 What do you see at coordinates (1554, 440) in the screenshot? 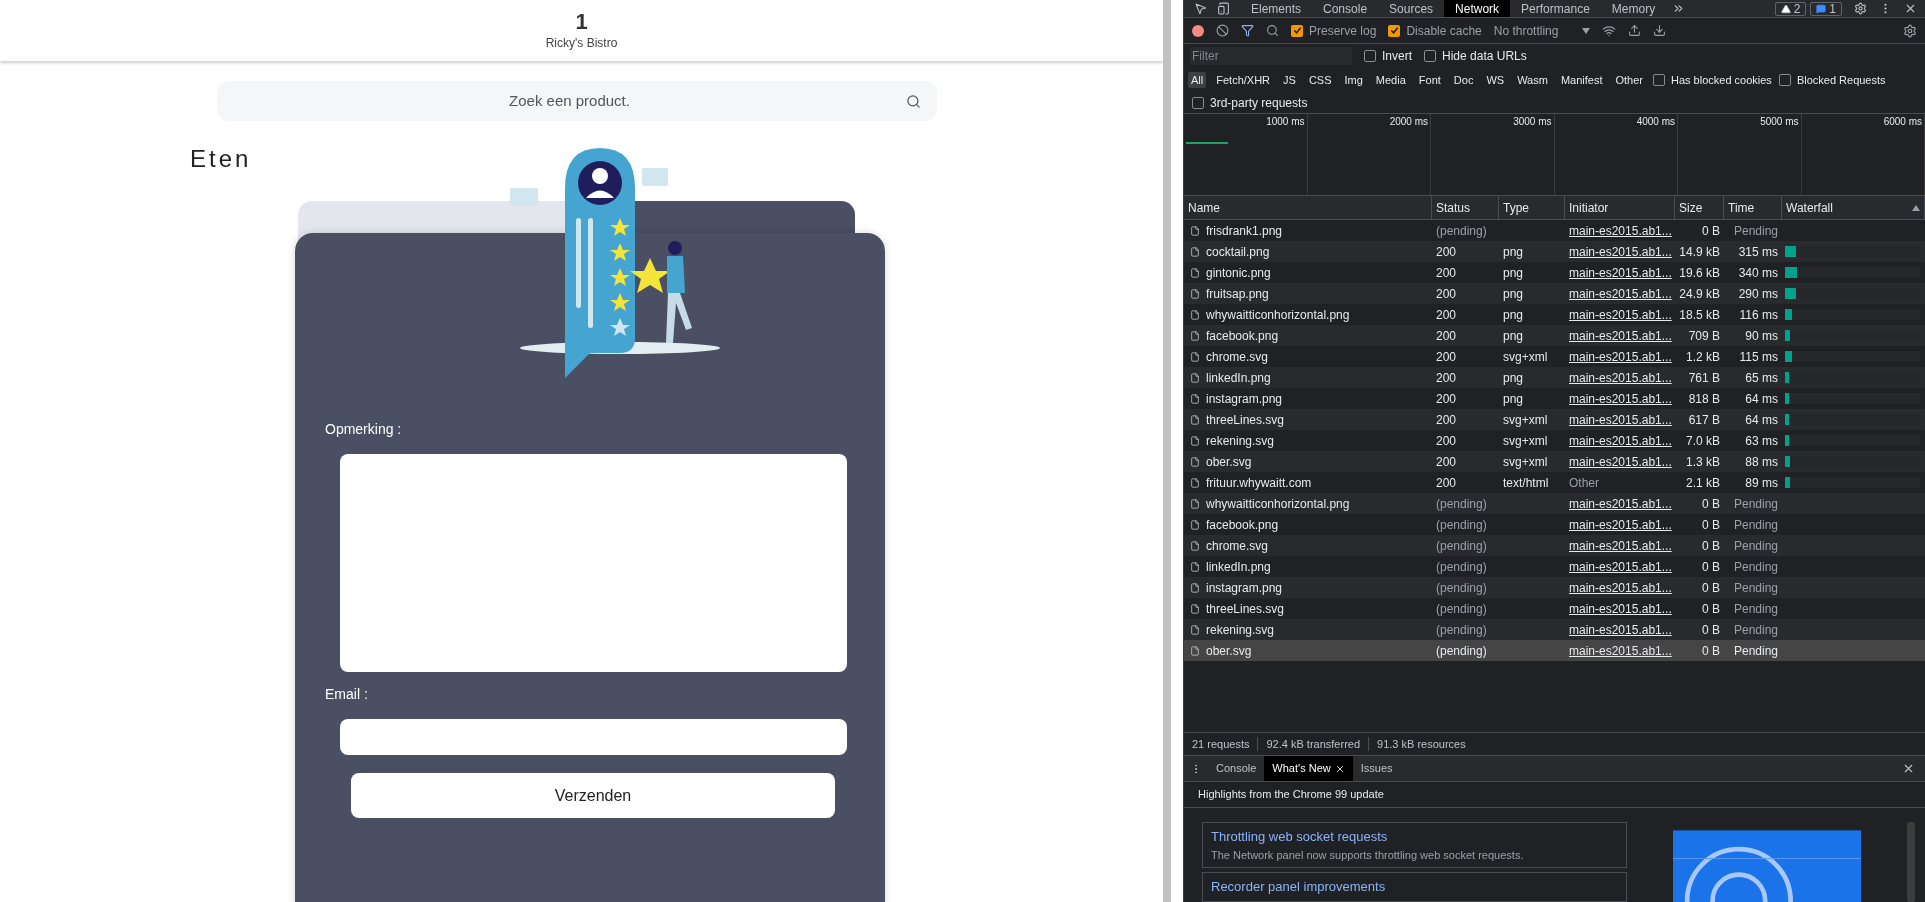
I see `request-row: rekening.svg 200 svg+xml main-es2015.ab1... 7.0 kB 63 ms` at bounding box center [1554, 440].